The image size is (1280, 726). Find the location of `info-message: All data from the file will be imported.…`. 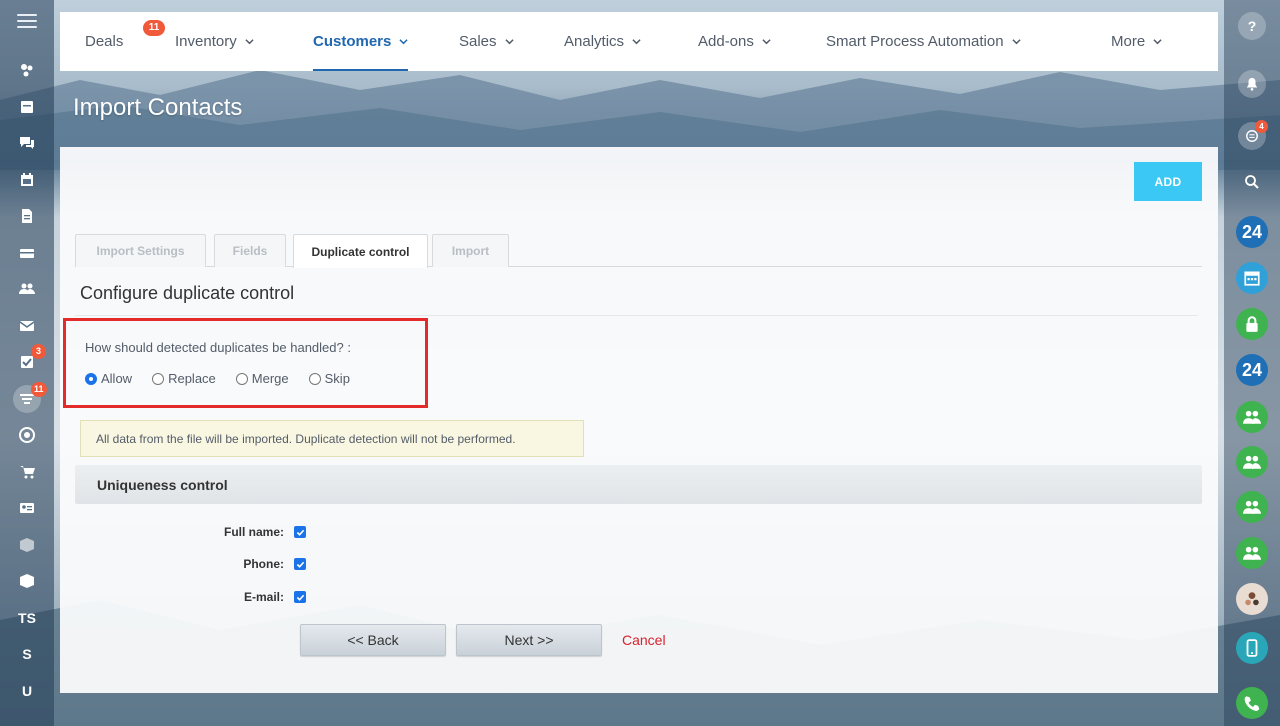

info-message: All data from the file will be imported.… is located at coordinates (332, 438).